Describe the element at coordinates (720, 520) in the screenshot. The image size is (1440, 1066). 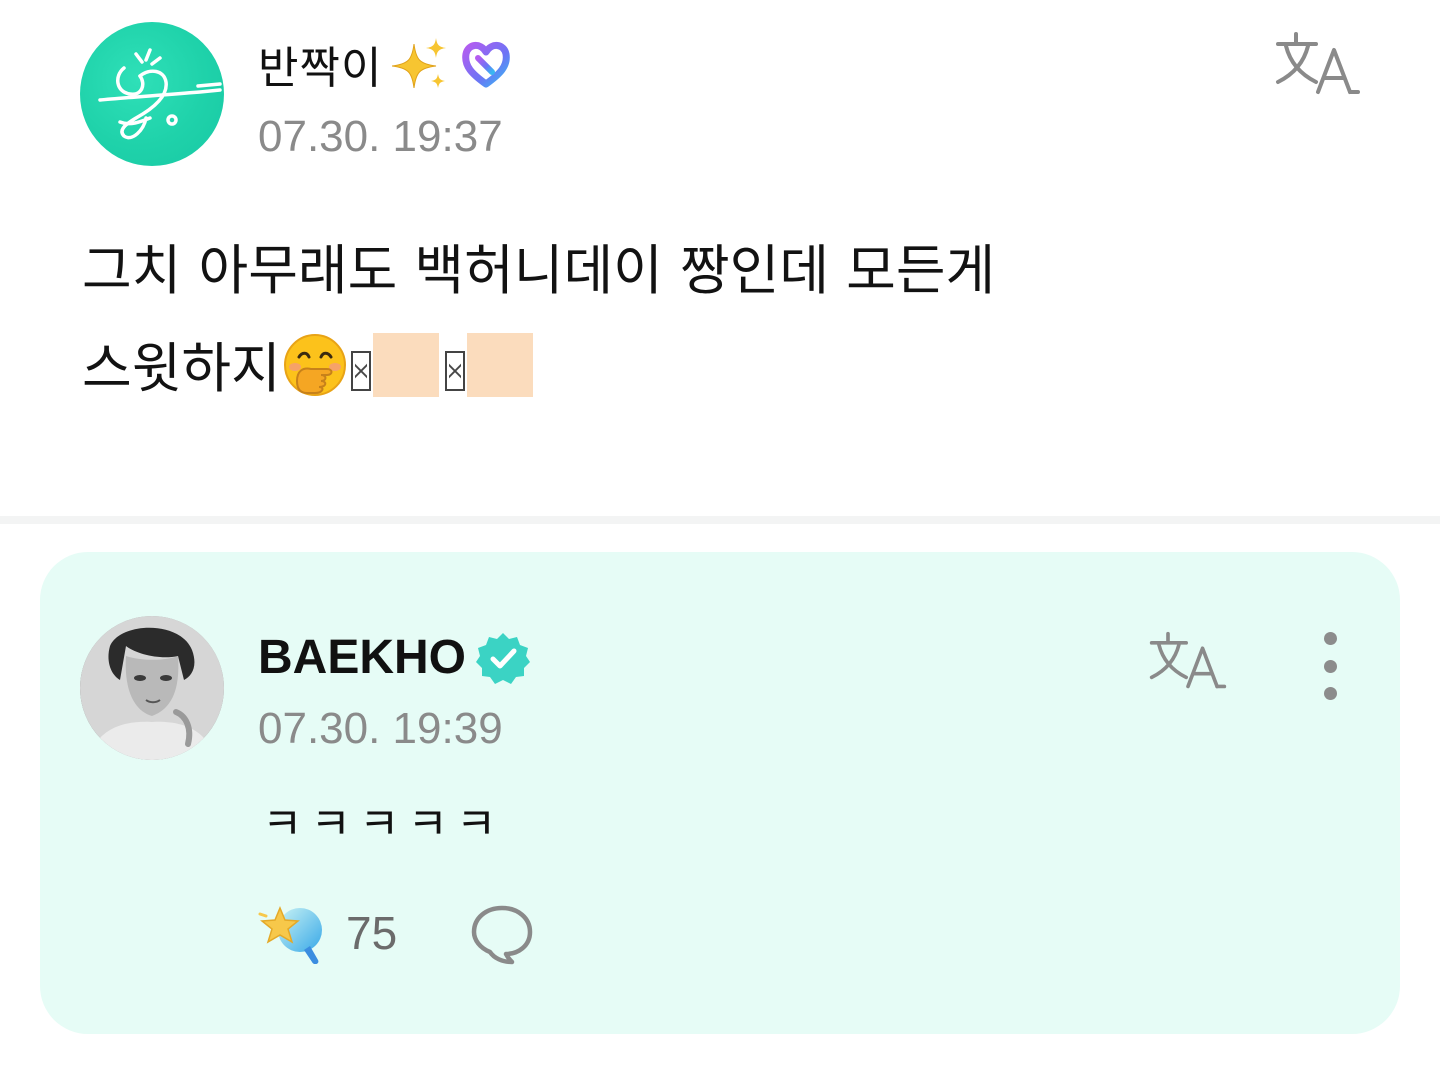
I see `section-divider` at that location.